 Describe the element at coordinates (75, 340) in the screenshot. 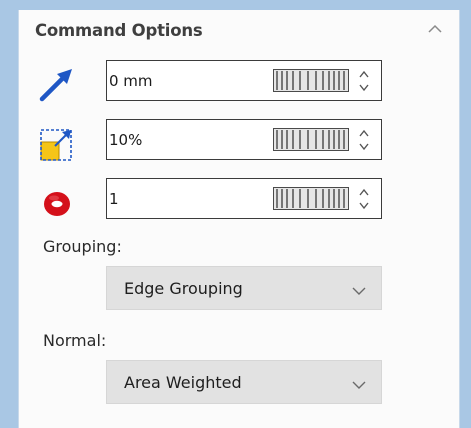

I see `normal-label: Normal:` at that location.